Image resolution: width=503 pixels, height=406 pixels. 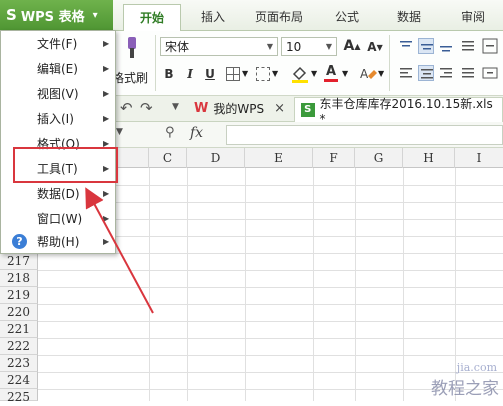 What do you see at coordinates (19, 363) in the screenshot?
I see `row-header: 223` at bounding box center [19, 363].